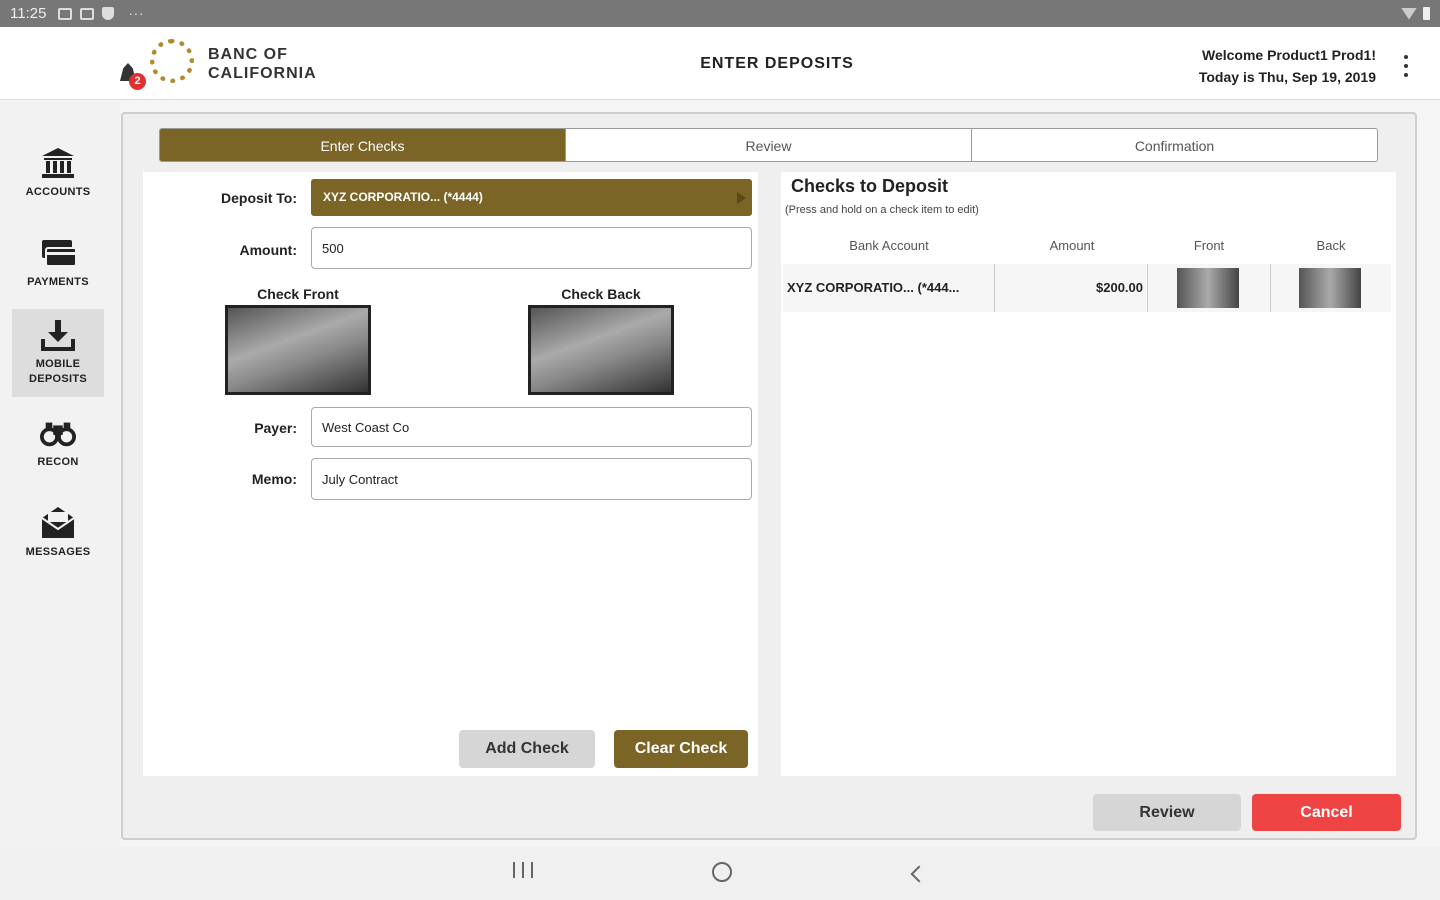 This screenshot has height=900, width=1440. What do you see at coordinates (531, 197) in the screenshot?
I see `deposit-to-select: XYZ CORPORATIO... (*4444)` at bounding box center [531, 197].